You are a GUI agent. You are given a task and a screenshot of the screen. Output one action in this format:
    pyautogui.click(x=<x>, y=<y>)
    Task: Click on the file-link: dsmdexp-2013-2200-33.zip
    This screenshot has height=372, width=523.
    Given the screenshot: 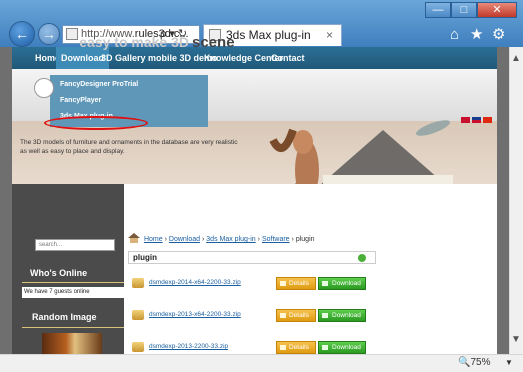 What is the action you would take?
    pyautogui.click(x=188, y=346)
    